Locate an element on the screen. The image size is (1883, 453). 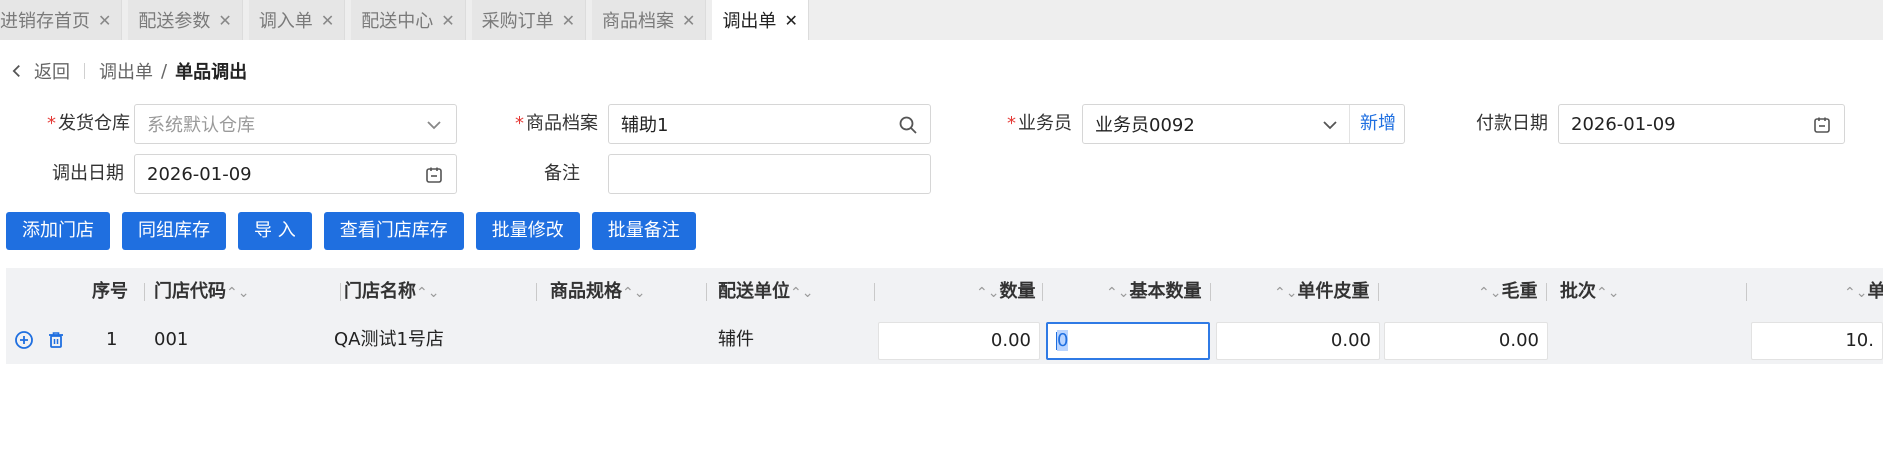
out-date-label: 调出日期 is located at coordinates (88, 173).